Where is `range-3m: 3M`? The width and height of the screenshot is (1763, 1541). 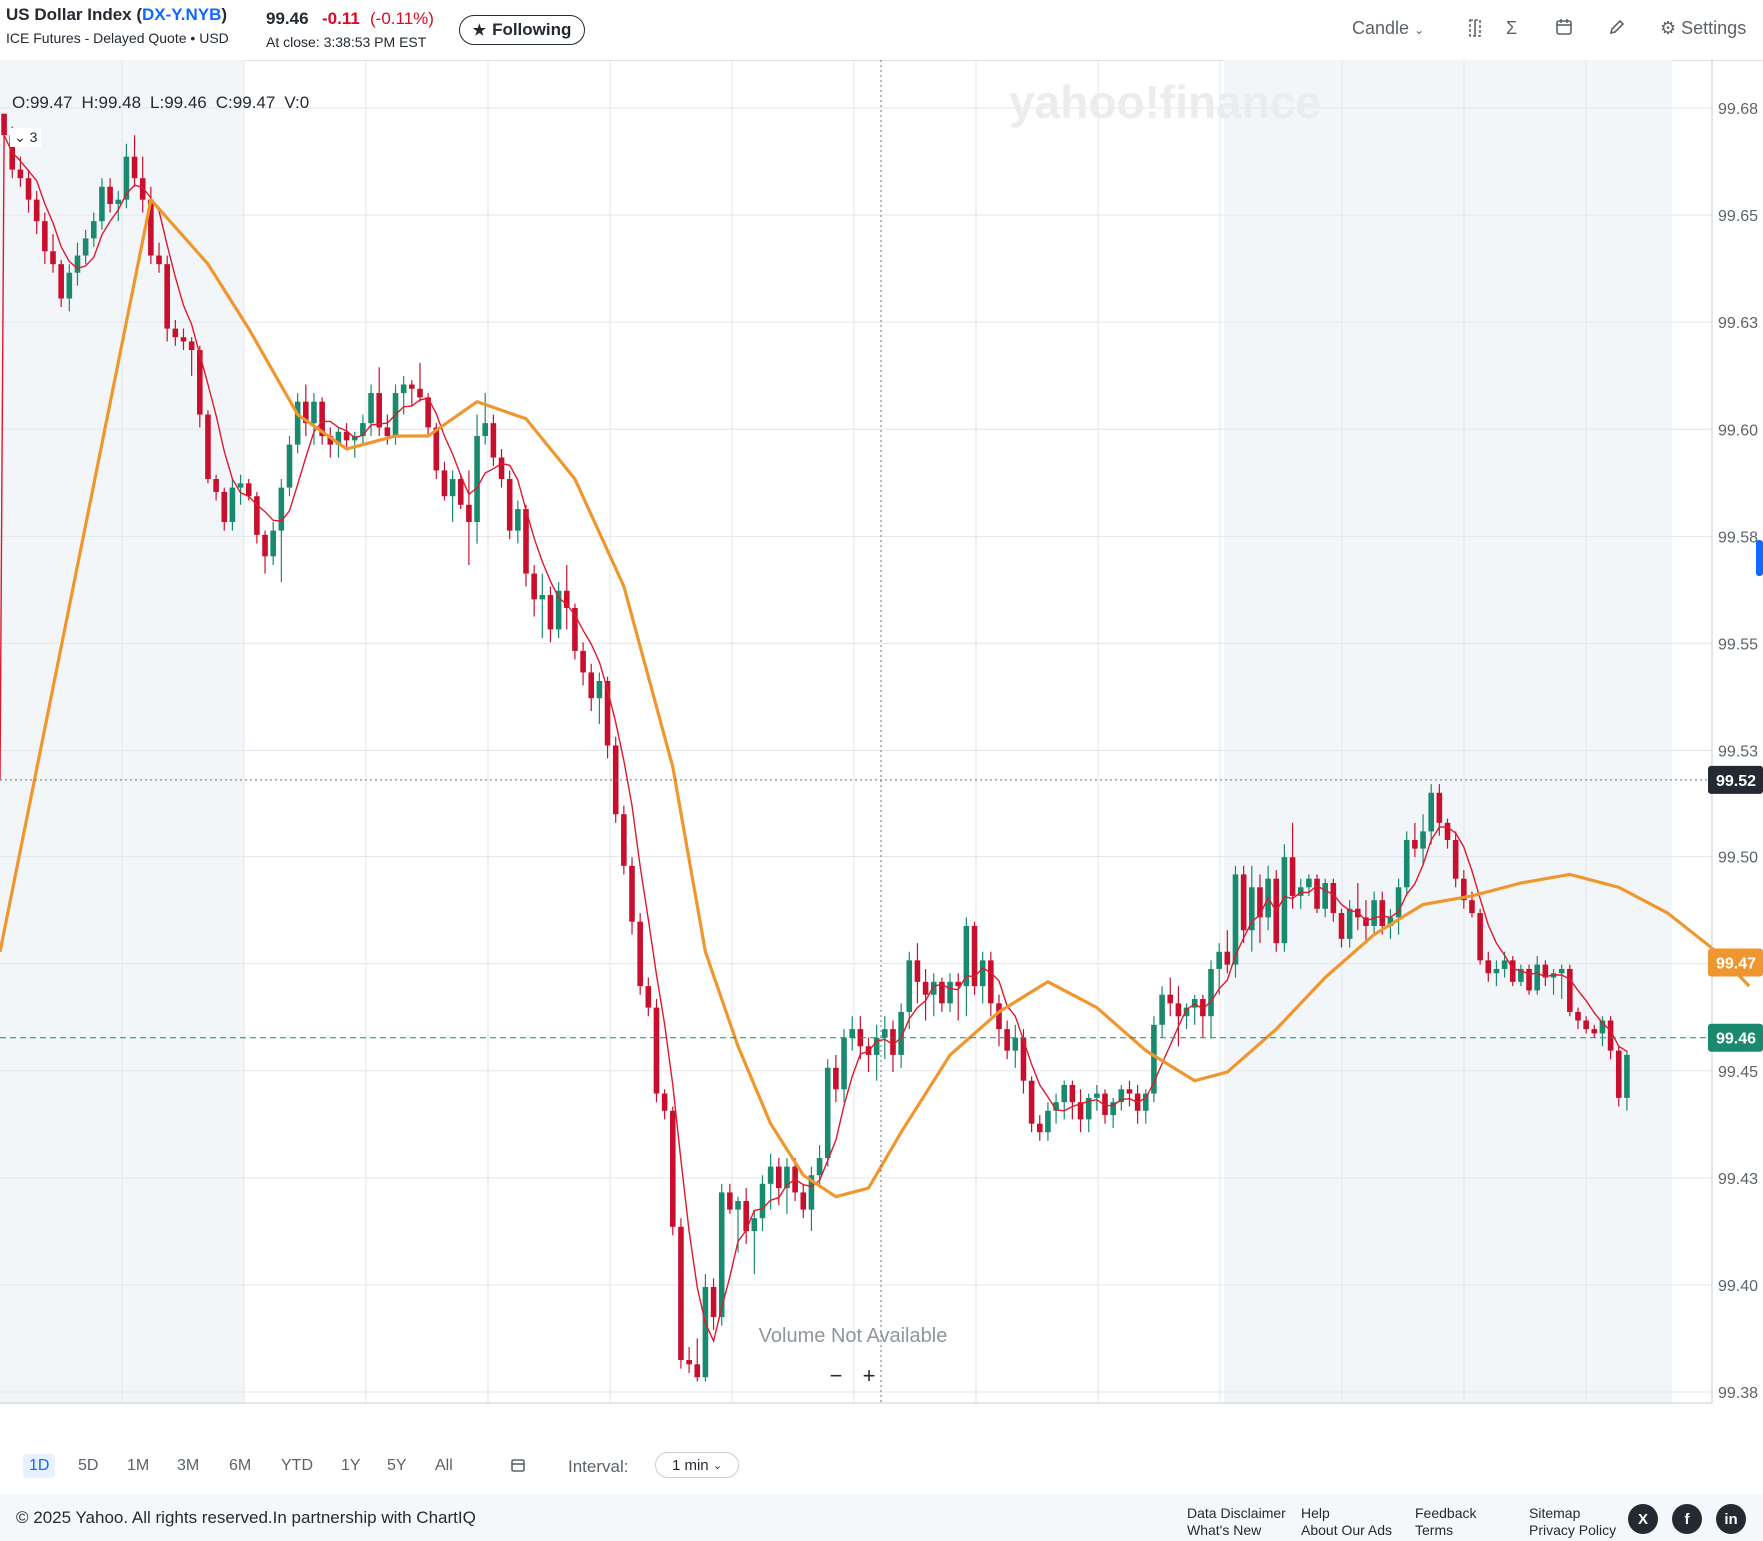 range-3m: 3M is located at coordinates (188, 1466).